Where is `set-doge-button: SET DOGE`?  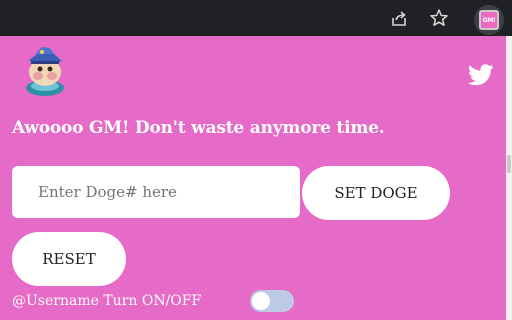 set-doge-button: SET DOGE is located at coordinates (376, 193).